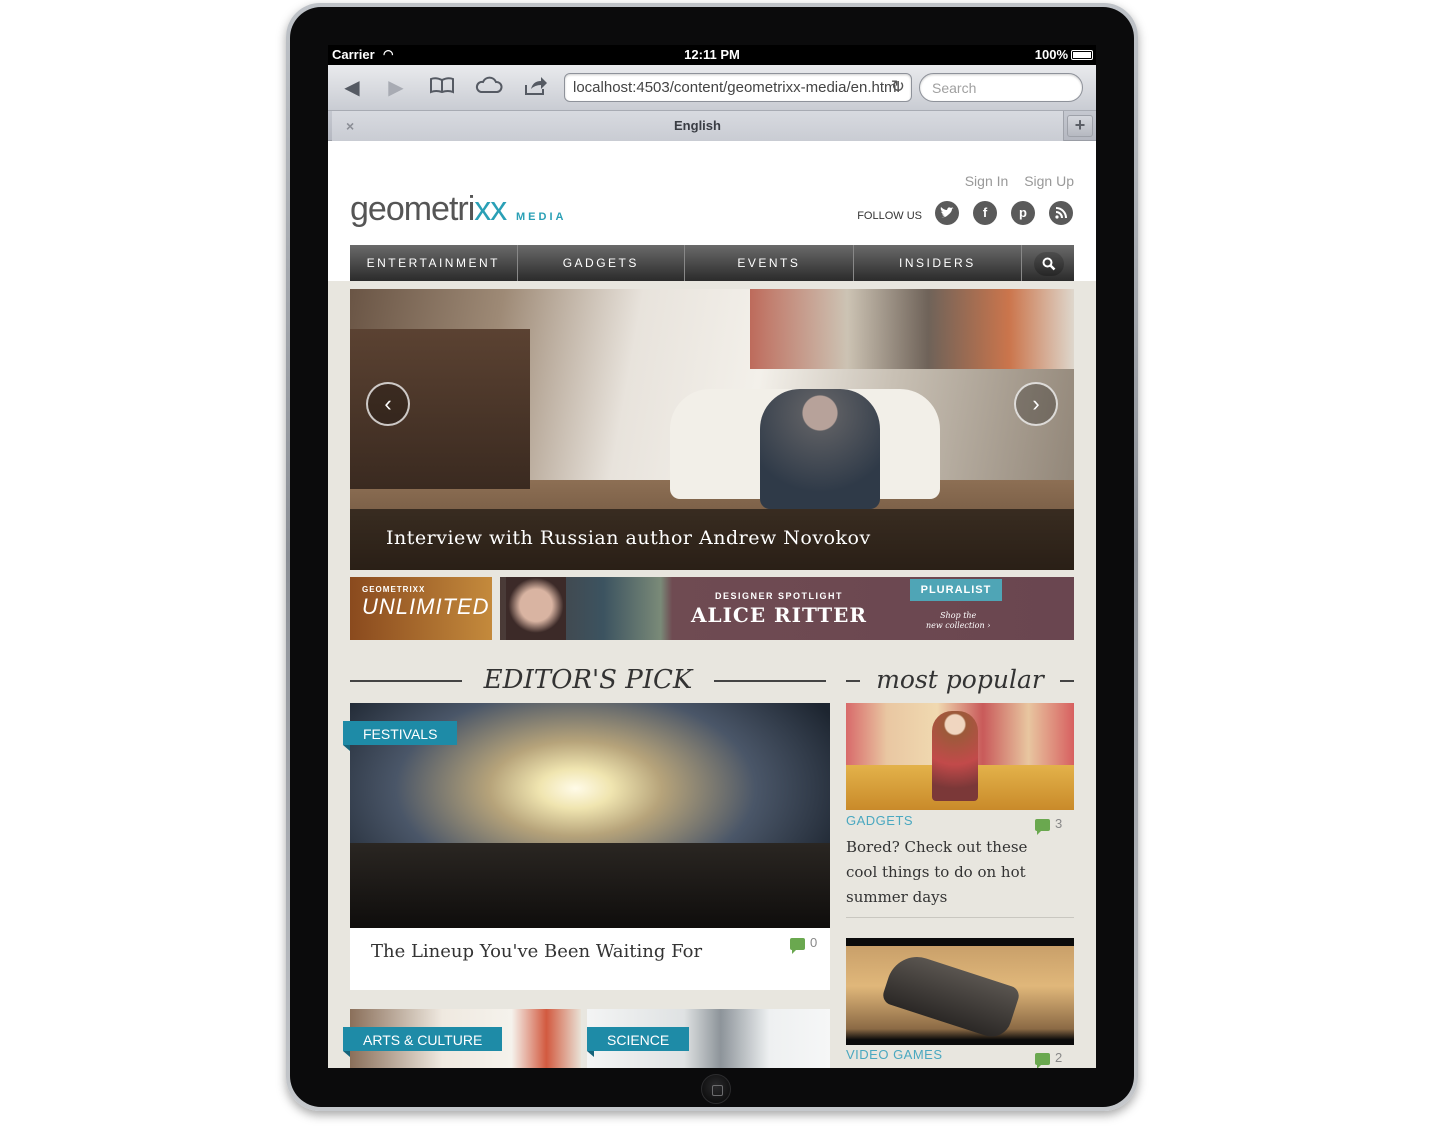 This screenshot has width=1440, height=1131. I want to click on battery-icon, so click(1082, 55).